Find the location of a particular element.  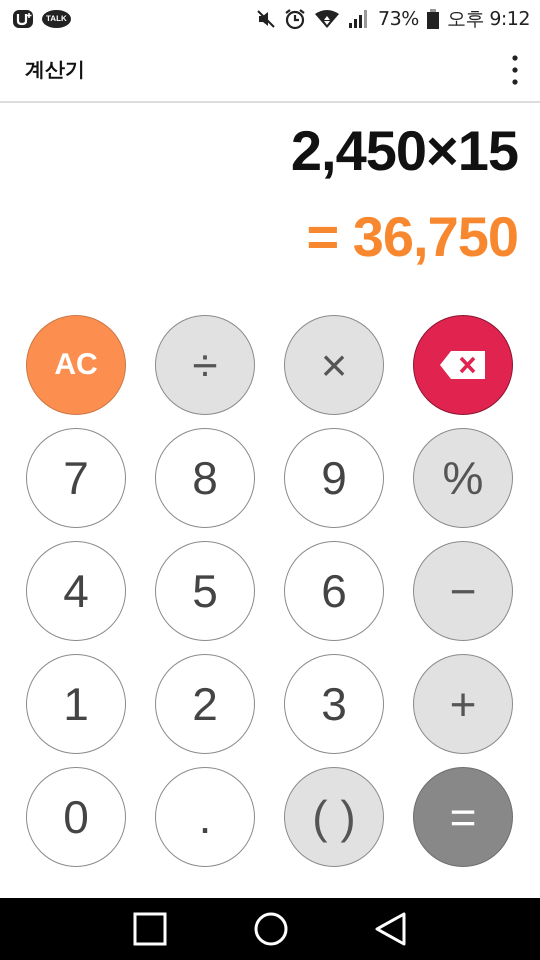

digit-button: 2 is located at coordinates (205, 704).